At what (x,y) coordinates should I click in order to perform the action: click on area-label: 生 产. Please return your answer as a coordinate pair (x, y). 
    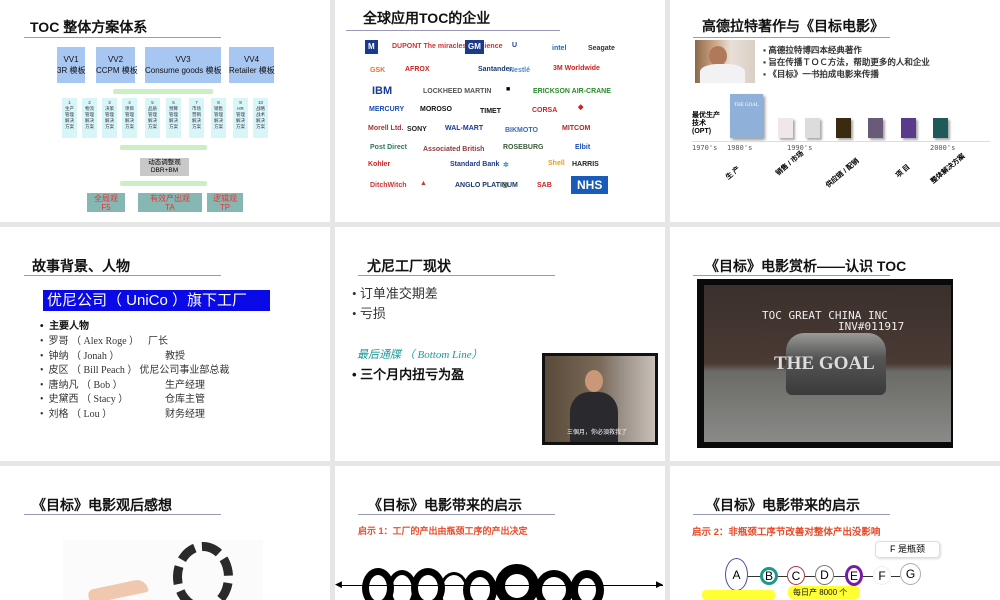
    Looking at the image, I should click on (733, 173).